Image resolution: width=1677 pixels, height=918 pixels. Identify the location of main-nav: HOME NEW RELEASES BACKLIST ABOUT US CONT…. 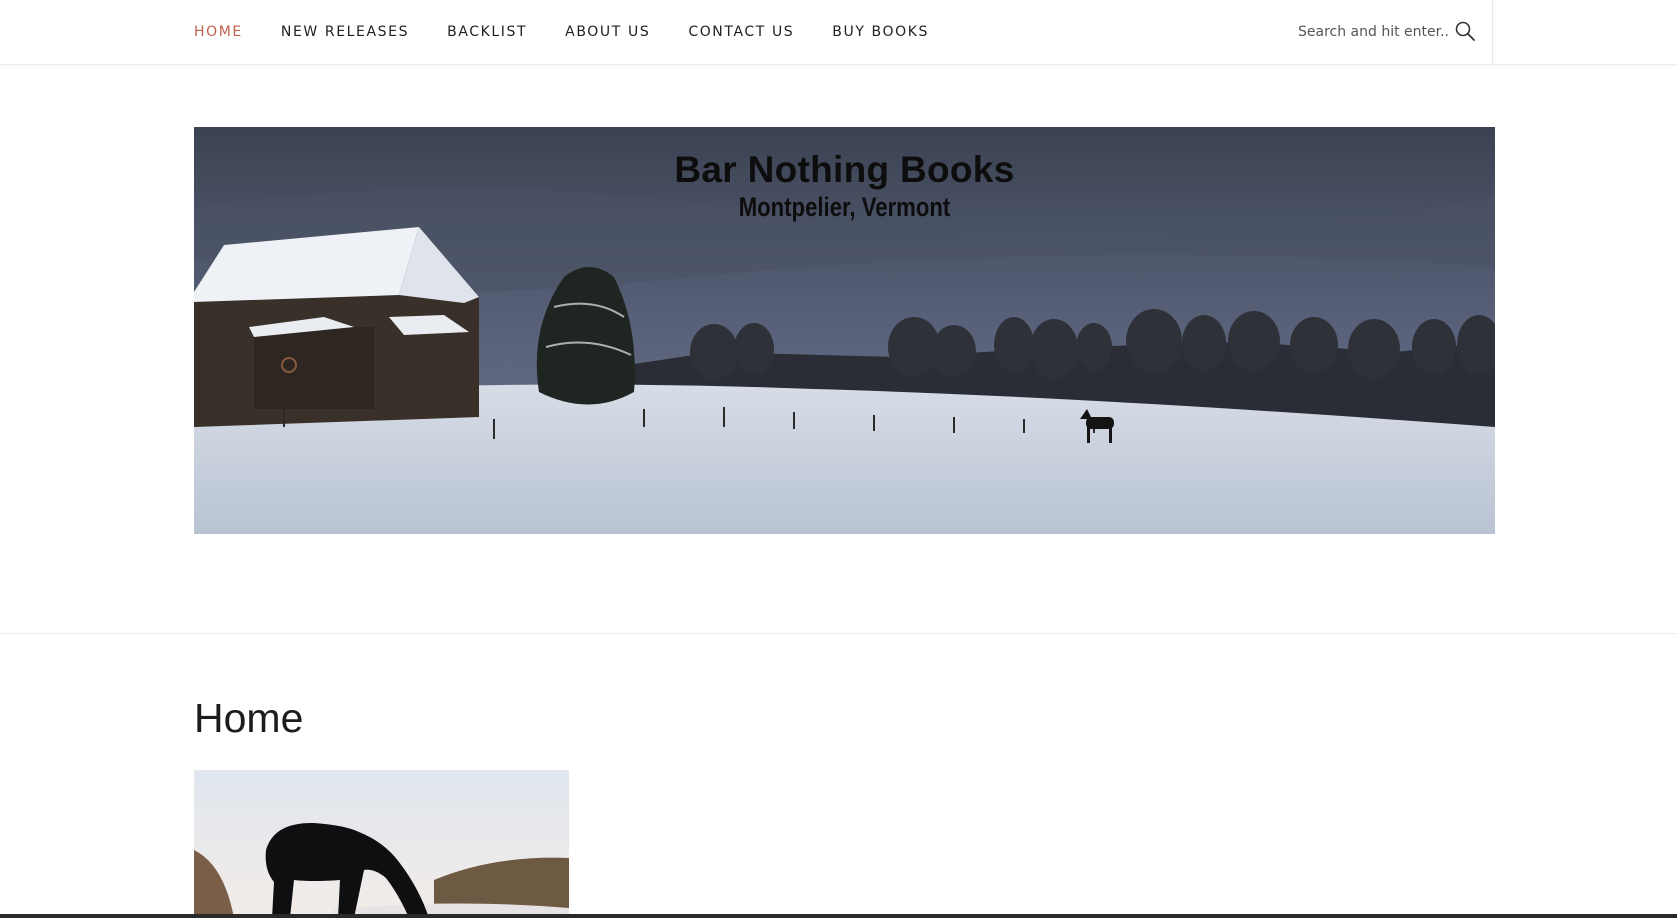
(580, 32).